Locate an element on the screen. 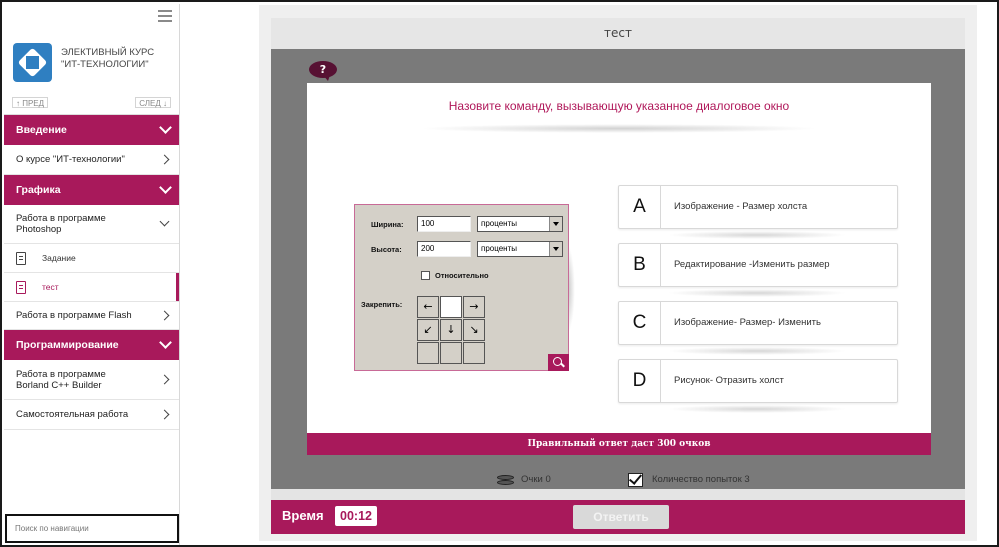 The image size is (999, 547). submenu-item-task: Задание is located at coordinates (91, 258).